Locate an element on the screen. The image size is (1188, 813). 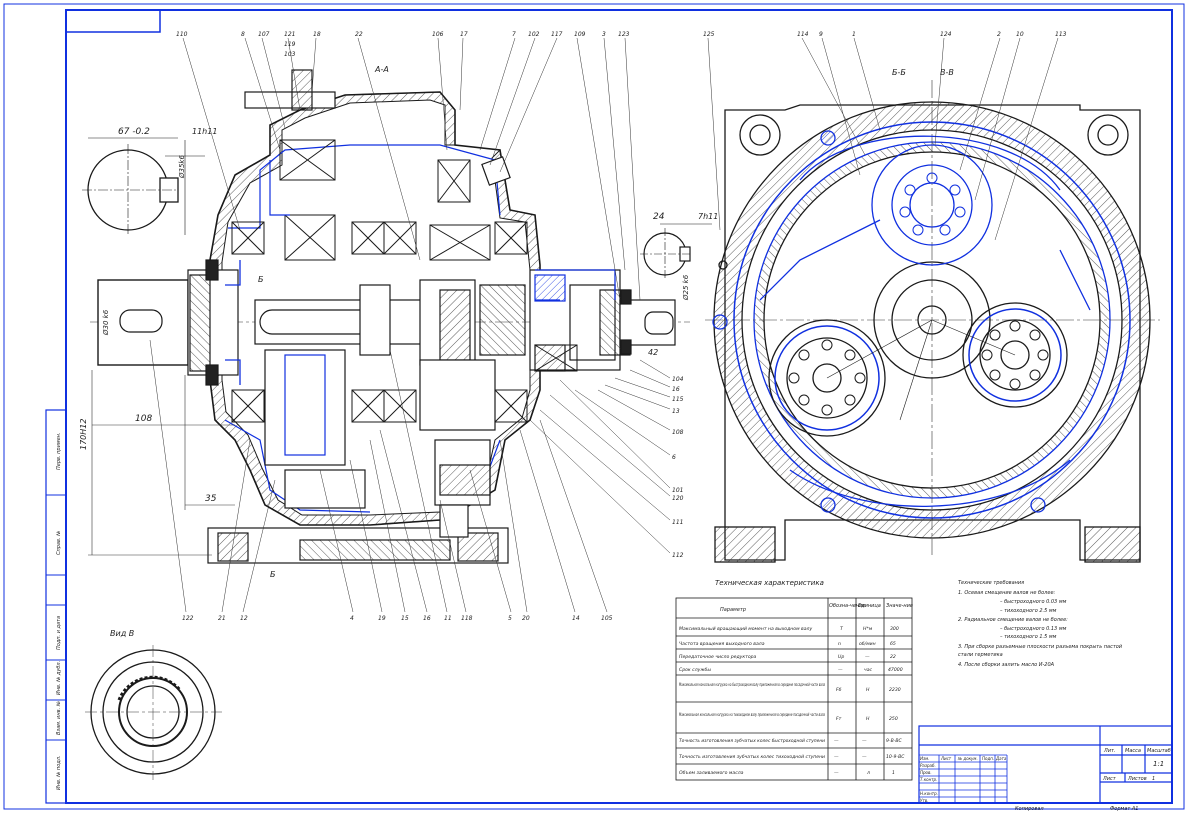
leader-102: 102 is located at coordinates (534, 34).